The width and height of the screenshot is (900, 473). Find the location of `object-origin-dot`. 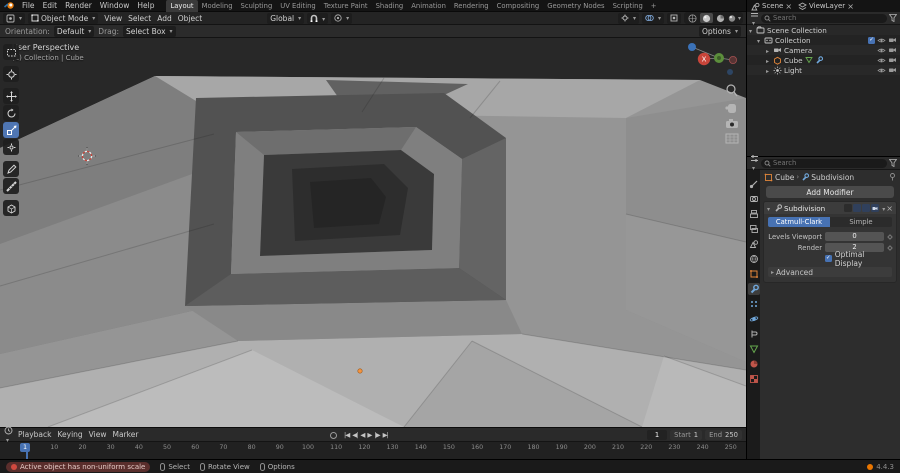

object-origin-dot is located at coordinates (360, 371).